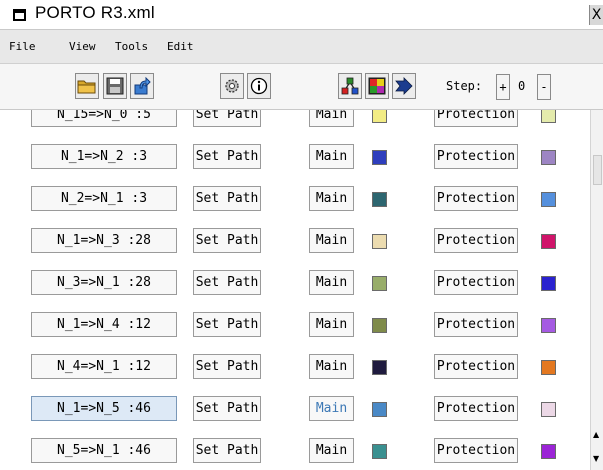 This screenshot has height=470, width=603. Describe the element at coordinates (597, 170) in the screenshot. I see `scroll-thumb` at that location.